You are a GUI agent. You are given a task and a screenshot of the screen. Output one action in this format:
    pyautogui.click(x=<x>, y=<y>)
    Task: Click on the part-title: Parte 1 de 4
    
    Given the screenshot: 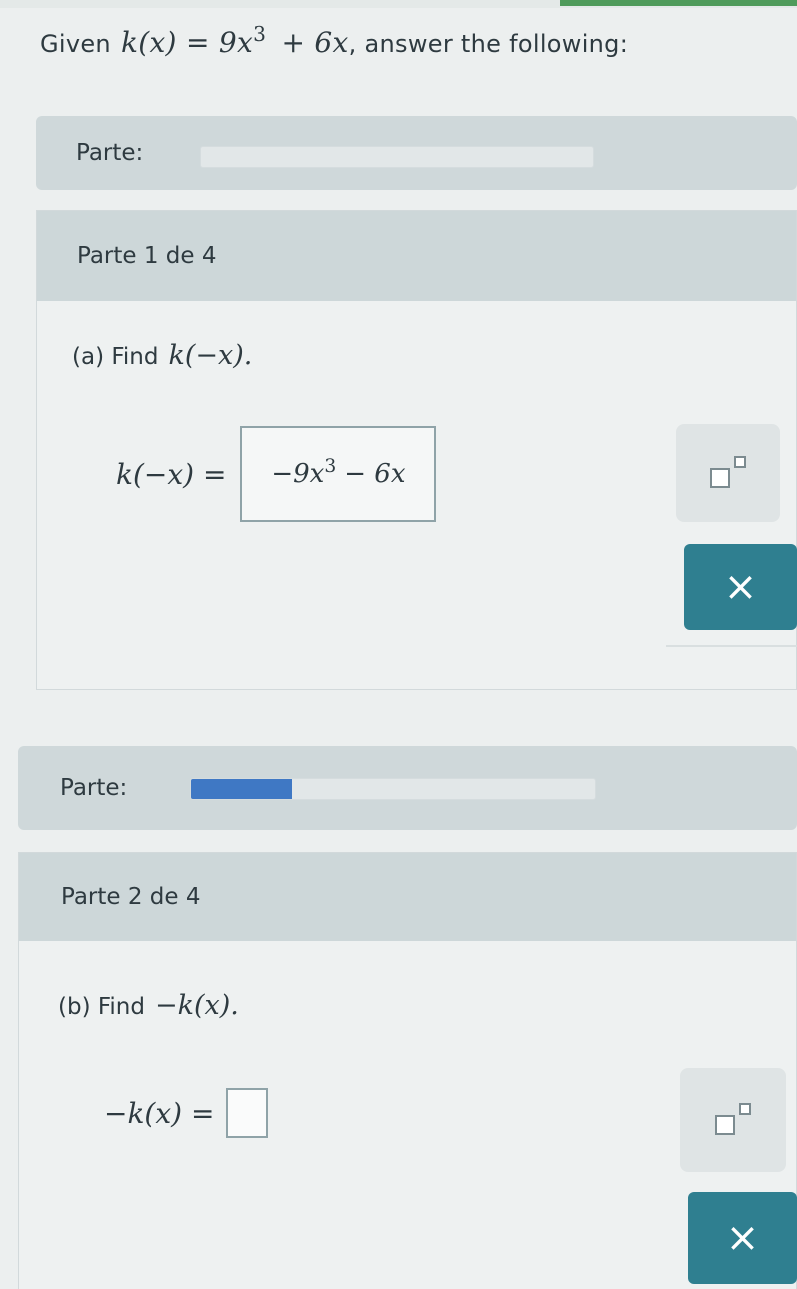 What is the action you would take?
    pyautogui.click(x=147, y=256)
    